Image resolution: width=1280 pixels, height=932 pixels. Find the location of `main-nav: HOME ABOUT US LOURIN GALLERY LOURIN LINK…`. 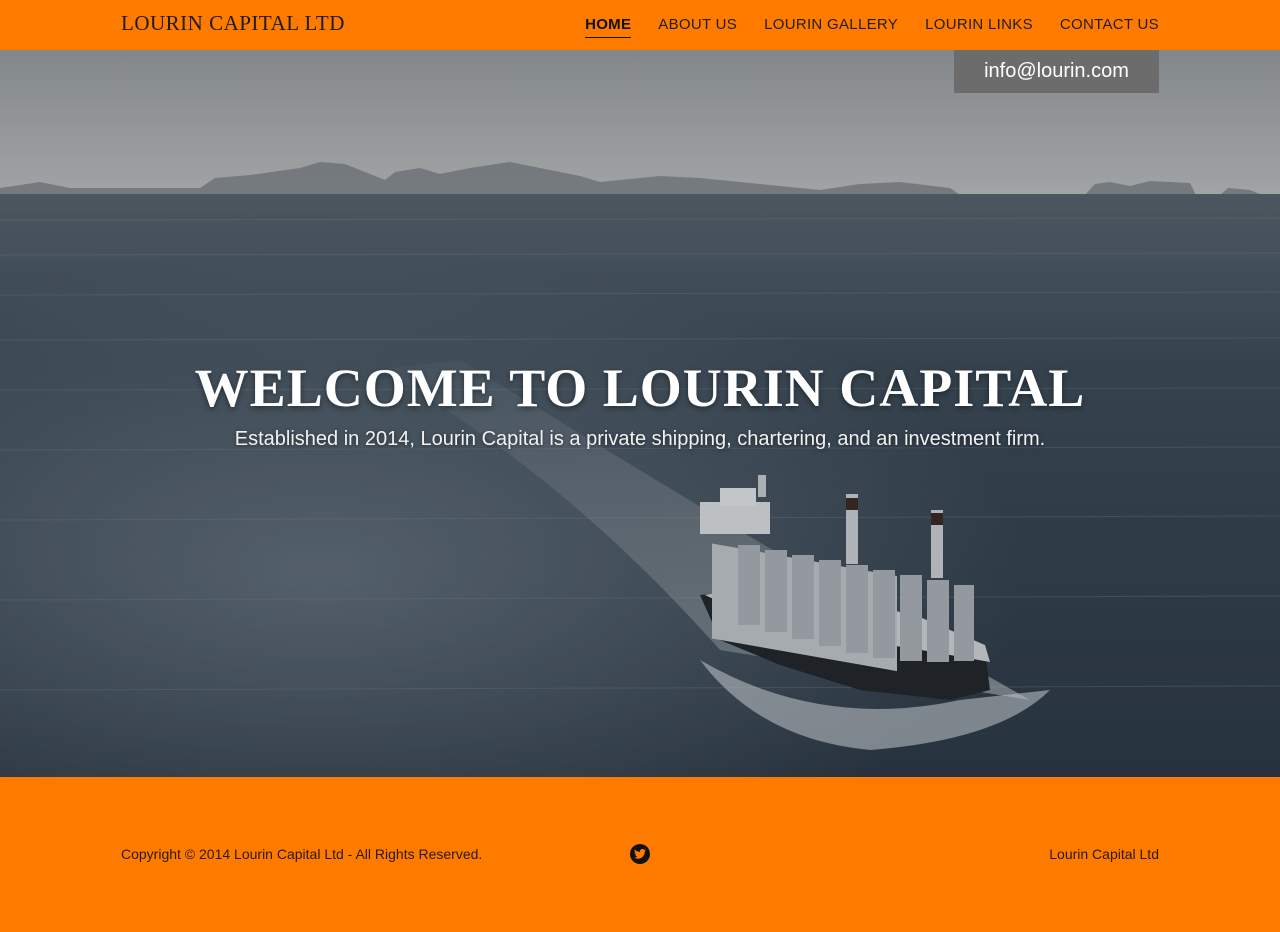

main-nav: HOME ABOUT US LOURIN GALLERY LOURIN LINK… is located at coordinates (872, 27).